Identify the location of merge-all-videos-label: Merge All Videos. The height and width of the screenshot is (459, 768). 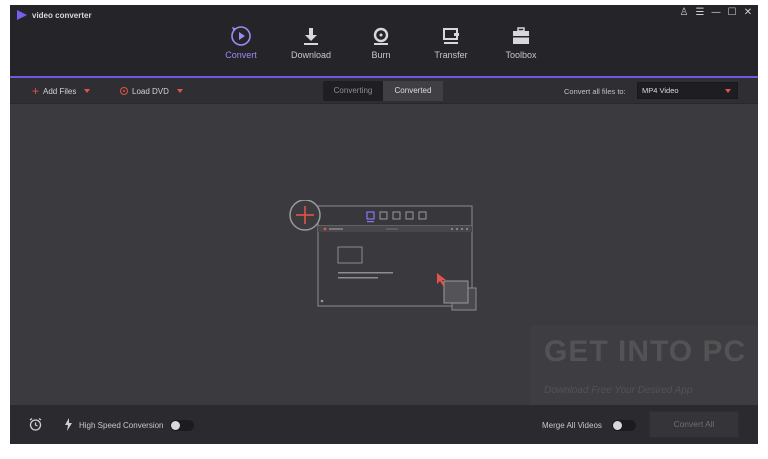
(572, 425).